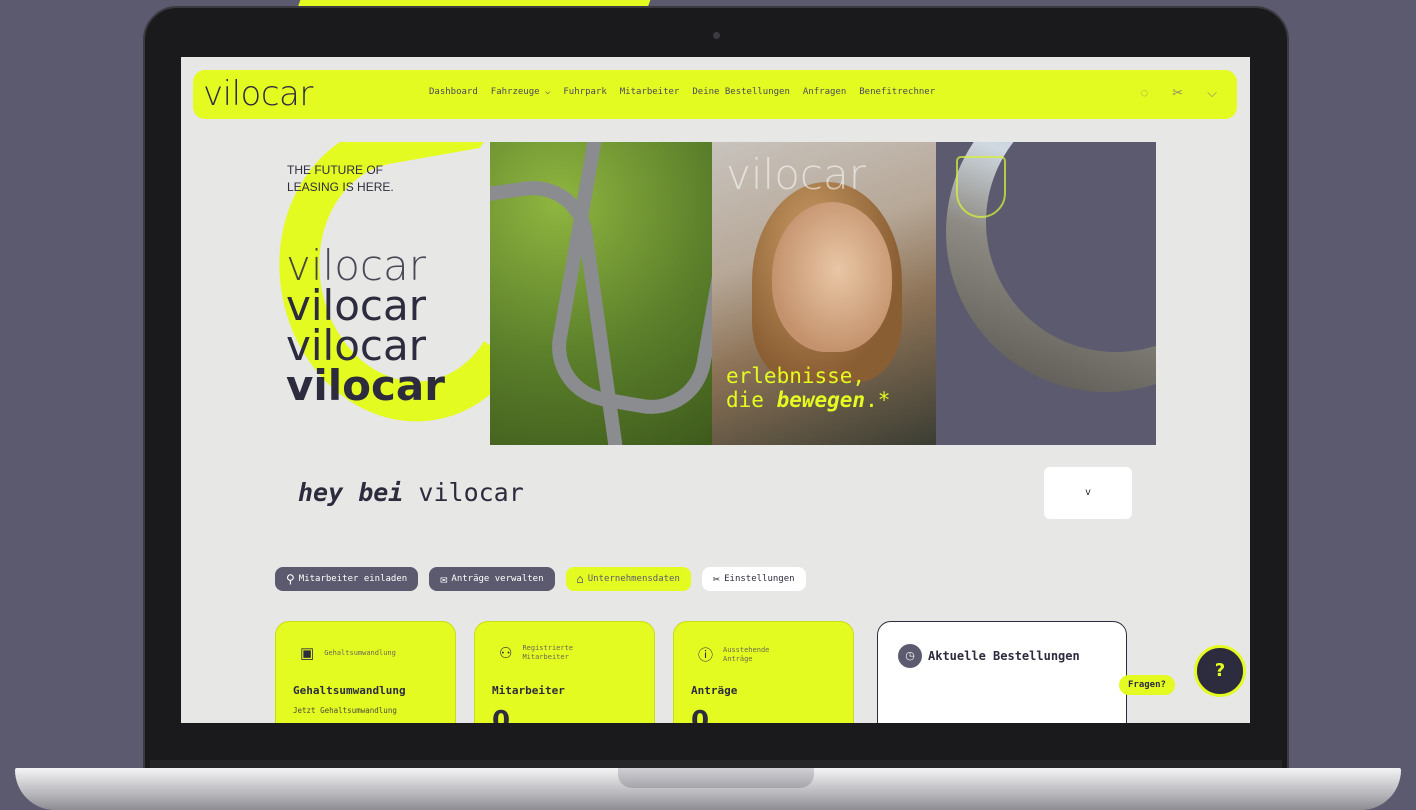 Image resolution: width=1416 pixels, height=810 pixels. I want to click on button-label: Mitarbeiter einladen, so click(353, 579).